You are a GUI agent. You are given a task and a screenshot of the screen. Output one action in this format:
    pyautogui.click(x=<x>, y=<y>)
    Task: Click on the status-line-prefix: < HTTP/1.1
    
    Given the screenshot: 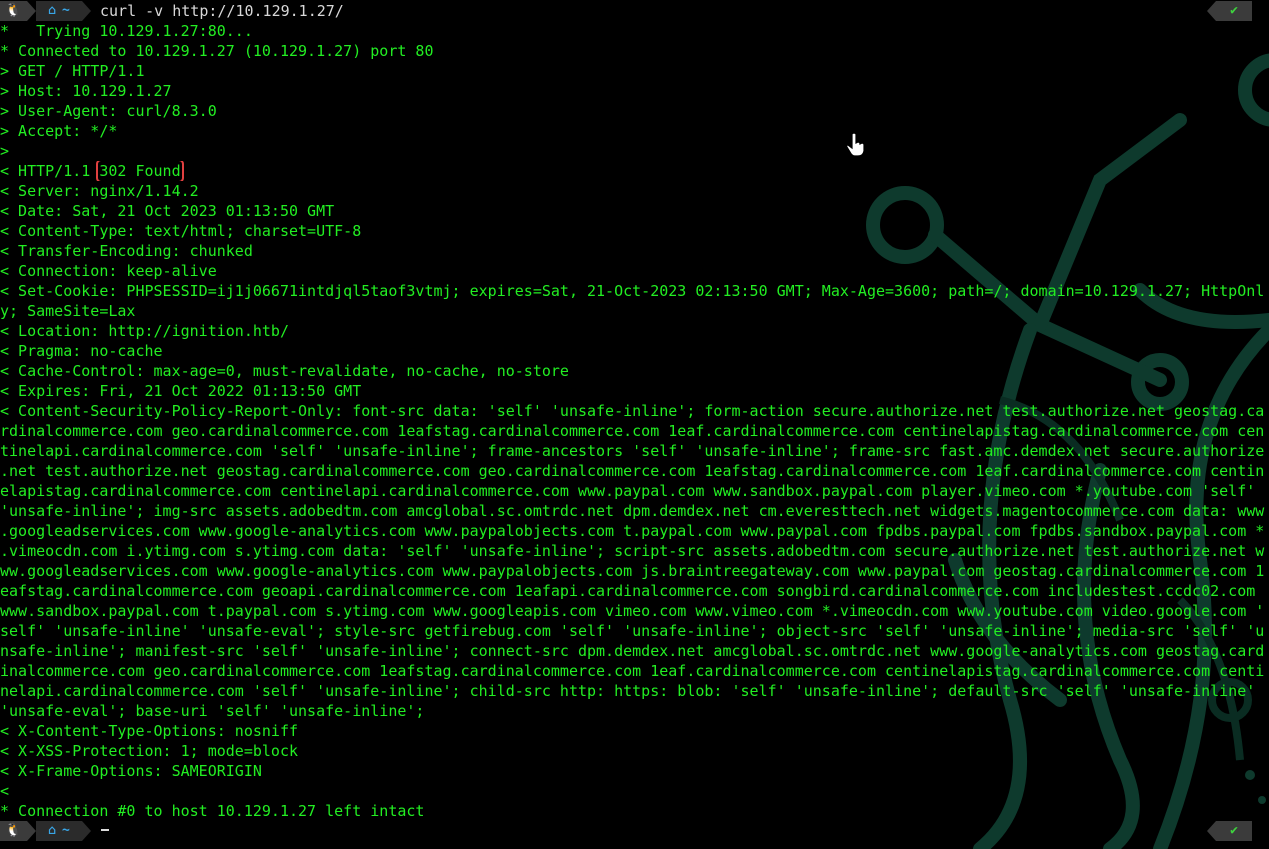 What is the action you would take?
    pyautogui.click(x=50, y=171)
    